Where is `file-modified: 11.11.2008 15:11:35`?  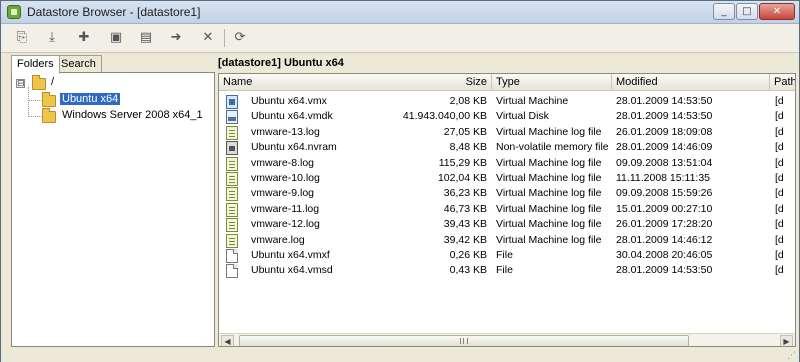 file-modified: 11.11.2008 15:11:35 is located at coordinates (663, 178).